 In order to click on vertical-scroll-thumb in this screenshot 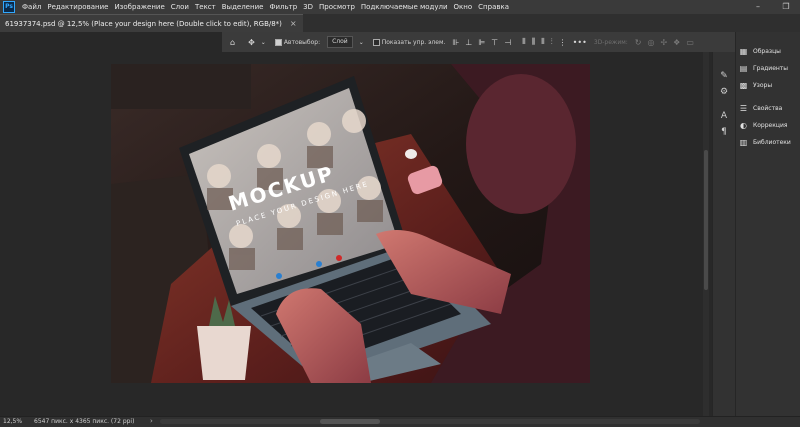, I will do `click(706, 220)`.